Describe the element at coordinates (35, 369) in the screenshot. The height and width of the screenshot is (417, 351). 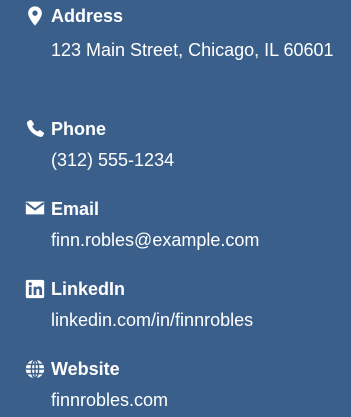
I see `globe-icon` at that location.